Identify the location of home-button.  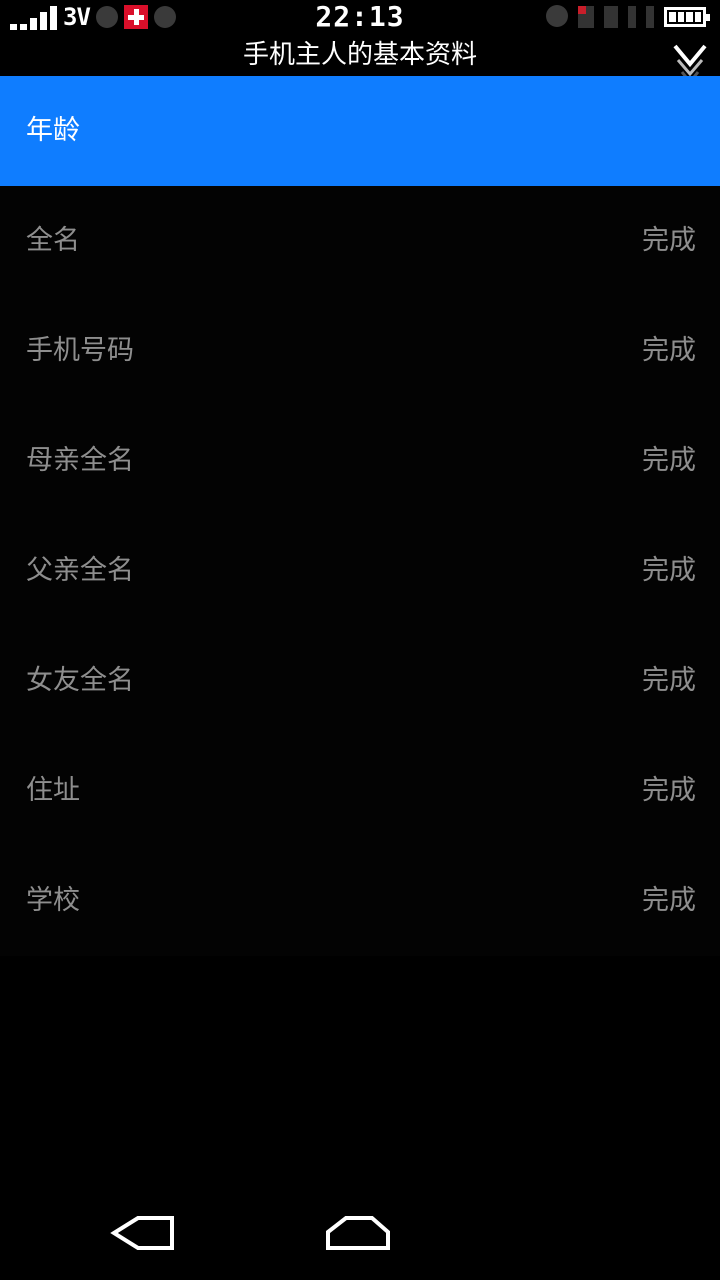
(359, 1236).